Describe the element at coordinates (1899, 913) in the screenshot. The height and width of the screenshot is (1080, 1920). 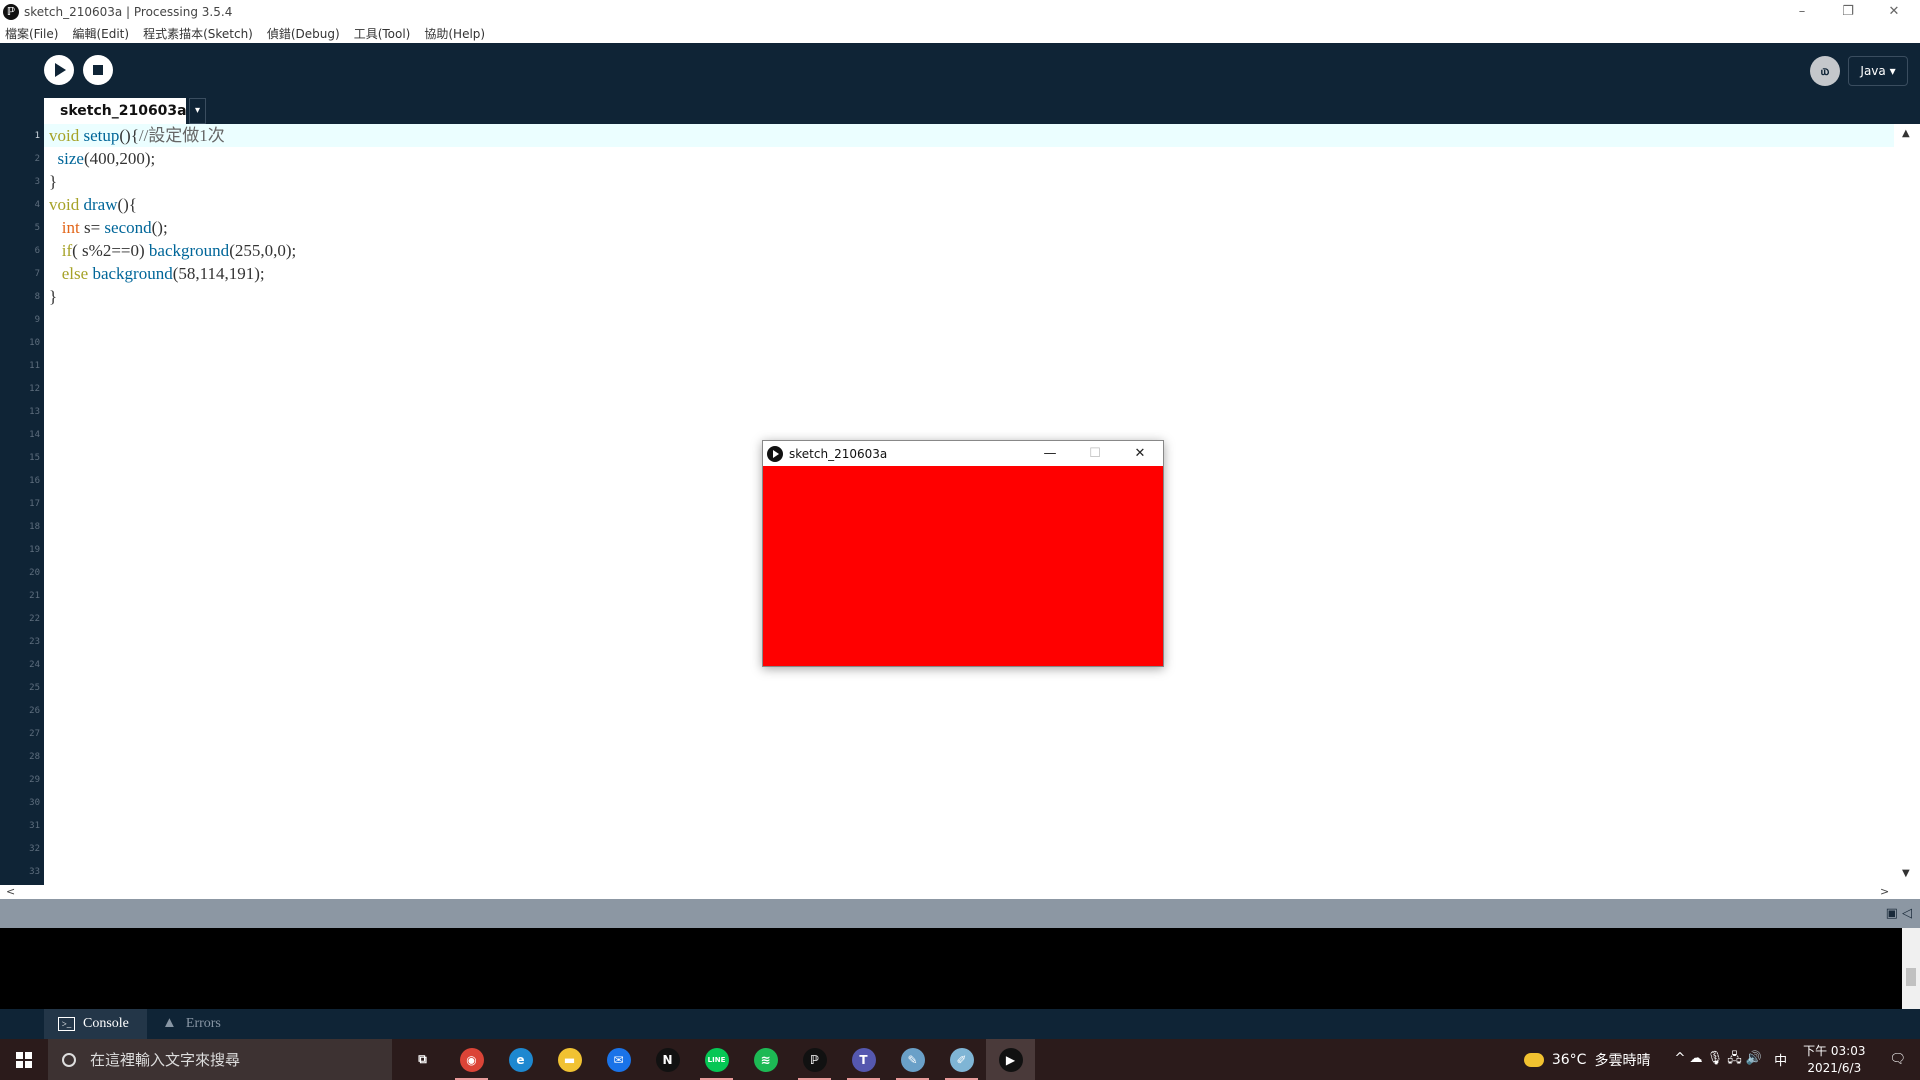
I see `status-icons: ▣ ◁` at that location.